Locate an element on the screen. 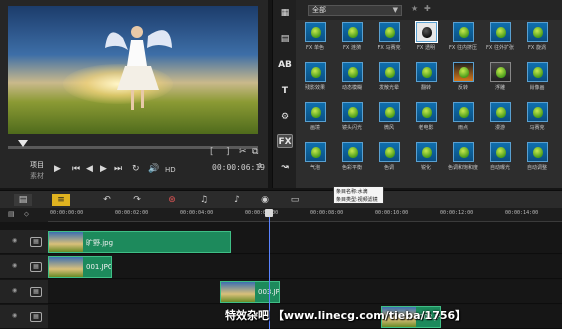 This screenshot has width=562, height=329. prev-frame-icon: ◀ is located at coordinates (89, 169).